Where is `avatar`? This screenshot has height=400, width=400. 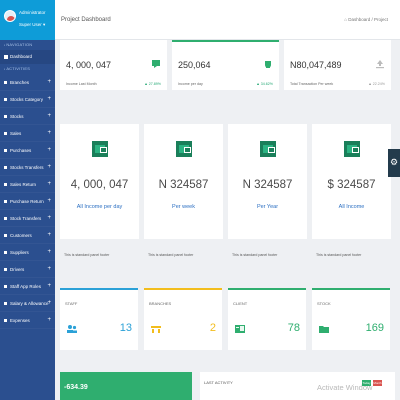 avatar is located at coordinates (10, 16).